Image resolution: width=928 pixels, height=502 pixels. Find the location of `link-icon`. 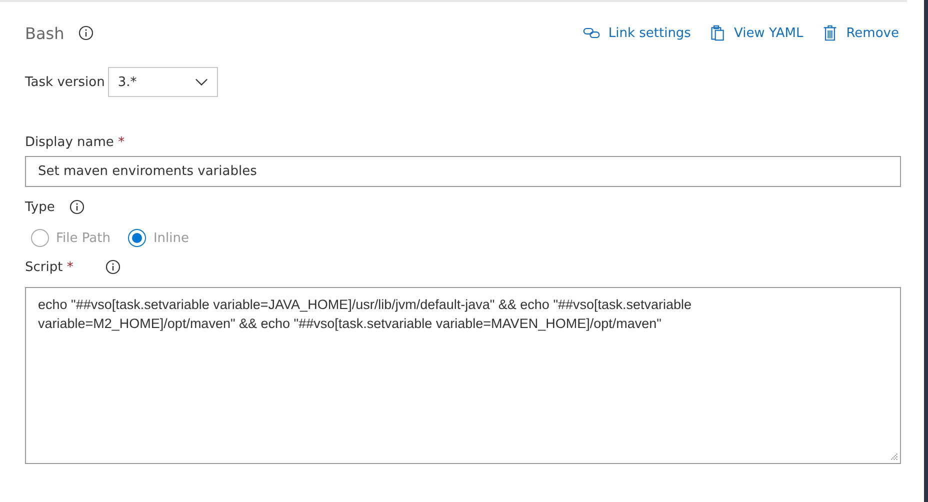

link-icon is located at coordinates (592, 33).